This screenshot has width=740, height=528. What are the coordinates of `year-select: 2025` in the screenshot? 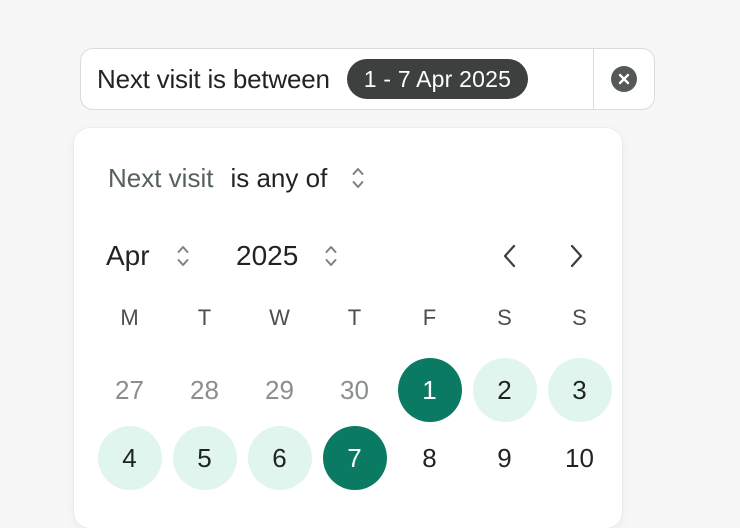 It's located at (287, 256).